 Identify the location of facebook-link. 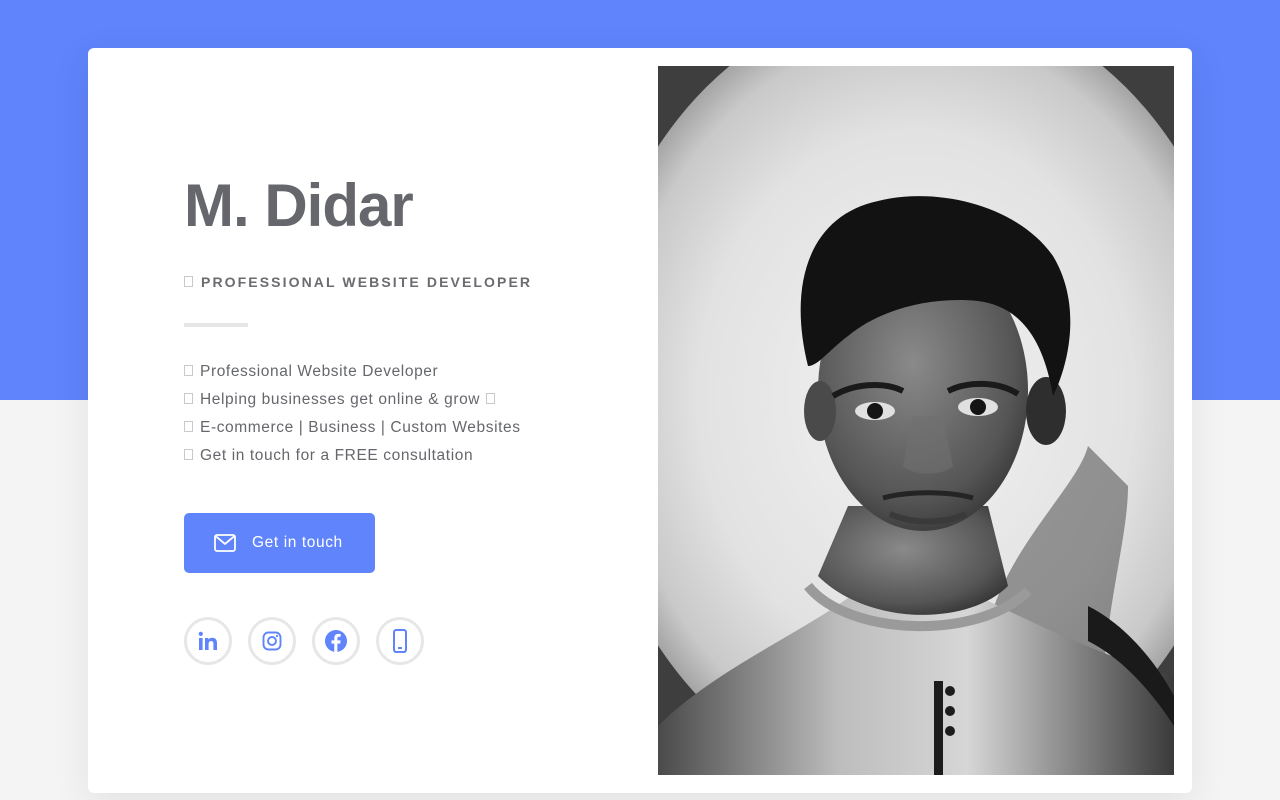
(336, 641).